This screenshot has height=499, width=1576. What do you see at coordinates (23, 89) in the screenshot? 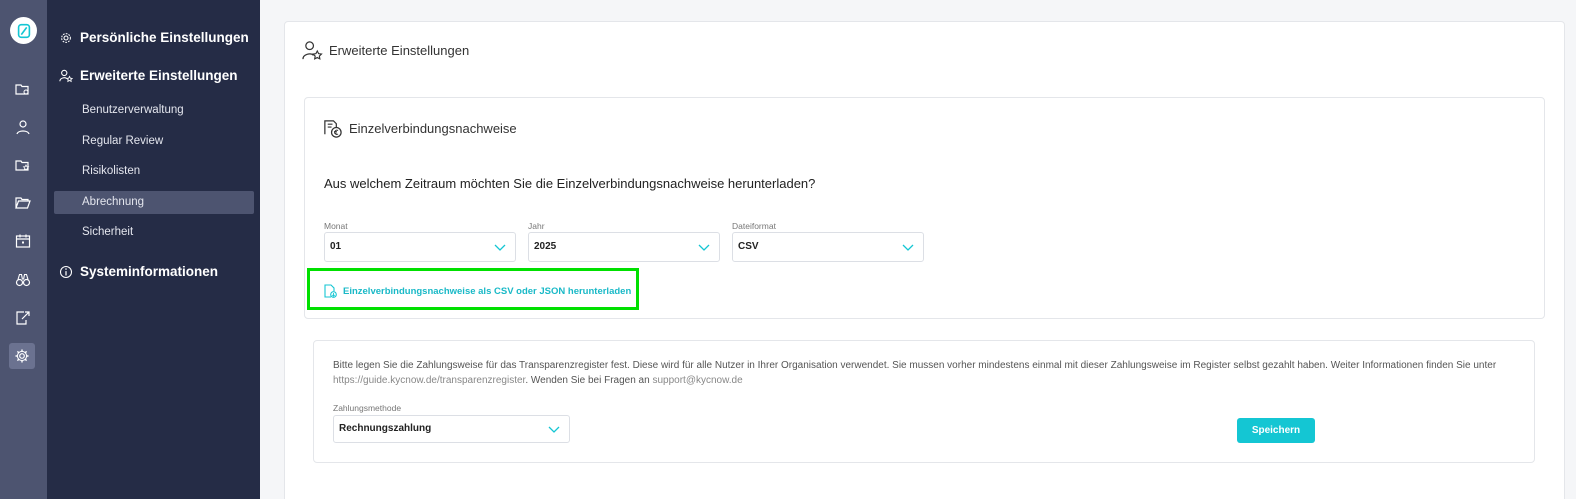
I see `folder-settings-icon` at bounding box center [23, 89].